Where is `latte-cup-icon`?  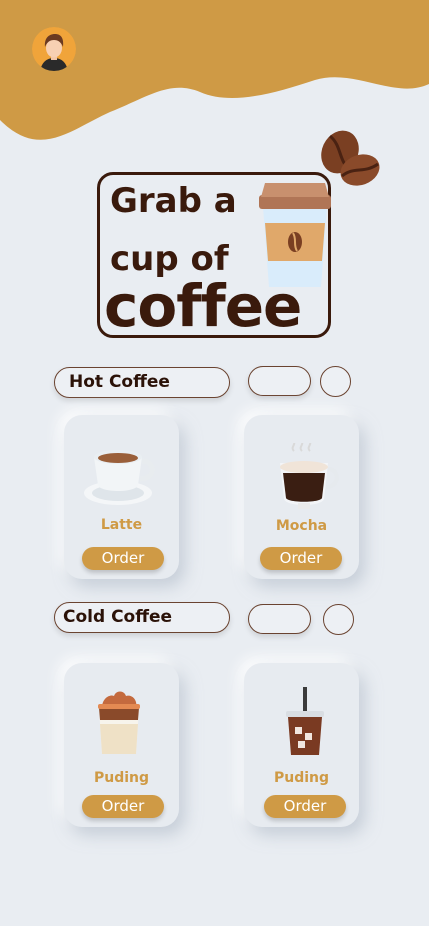
latte-cup-icon is located at coordinates (119, 477).